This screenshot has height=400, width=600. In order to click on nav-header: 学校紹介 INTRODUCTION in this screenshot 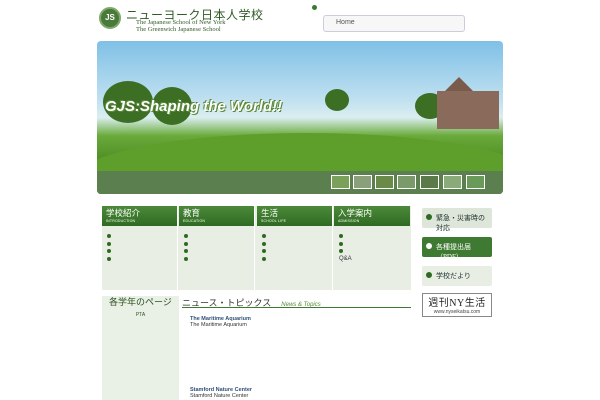, I will do `click(139, 216)`.